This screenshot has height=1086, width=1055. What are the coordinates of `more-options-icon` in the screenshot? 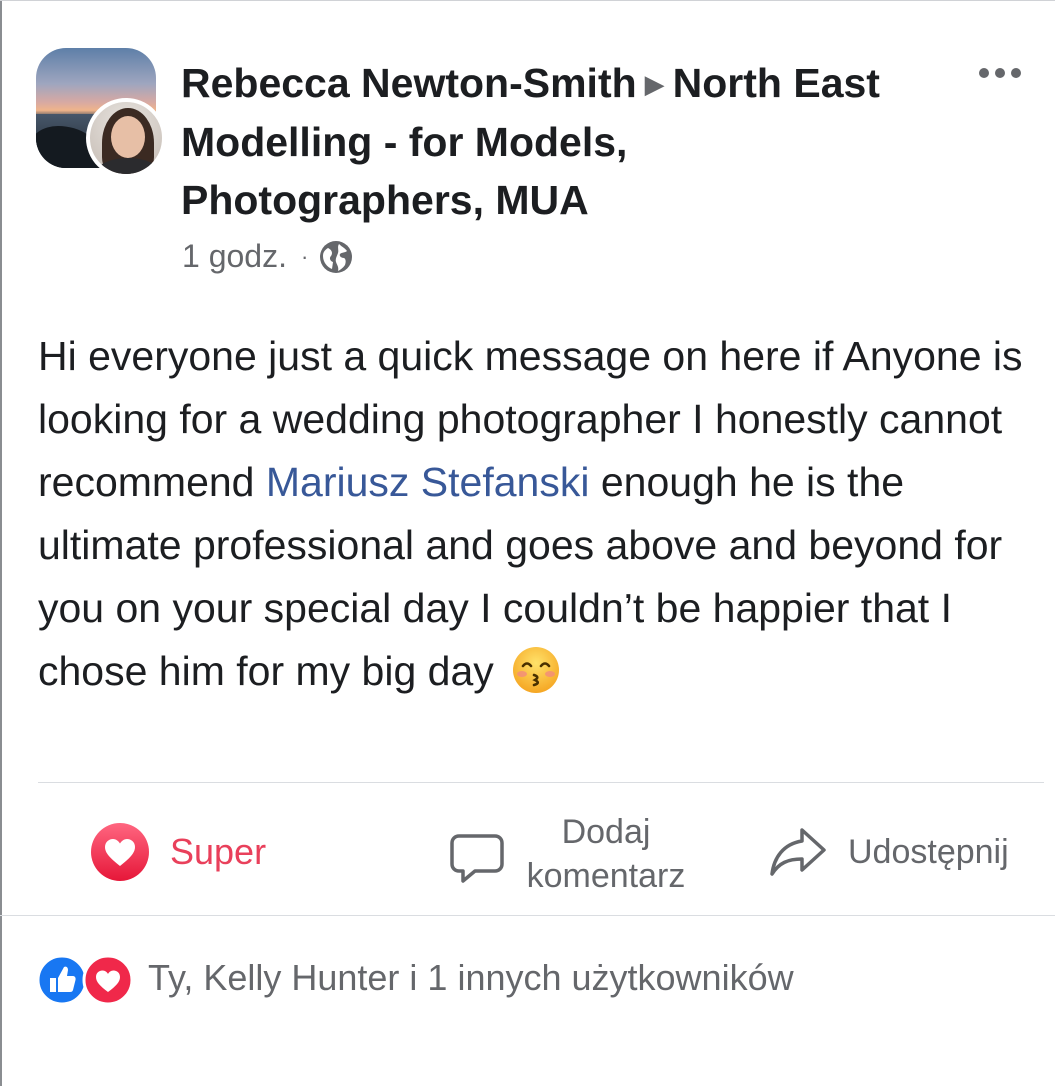 It's located at (1000, 73).